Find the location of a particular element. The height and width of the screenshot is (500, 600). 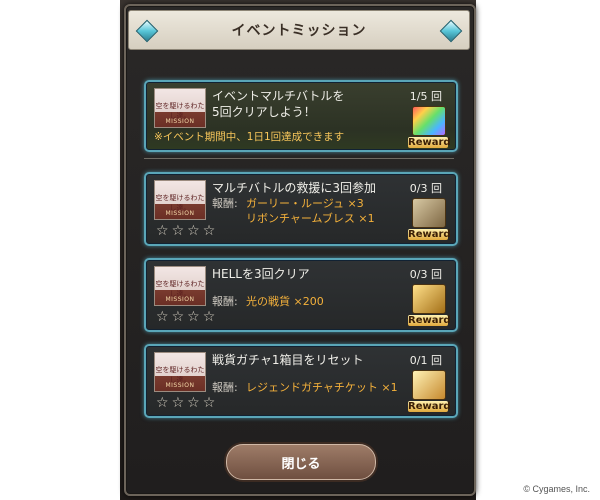

dialog-title: イベントミッション is located at coordinates (299, 31).